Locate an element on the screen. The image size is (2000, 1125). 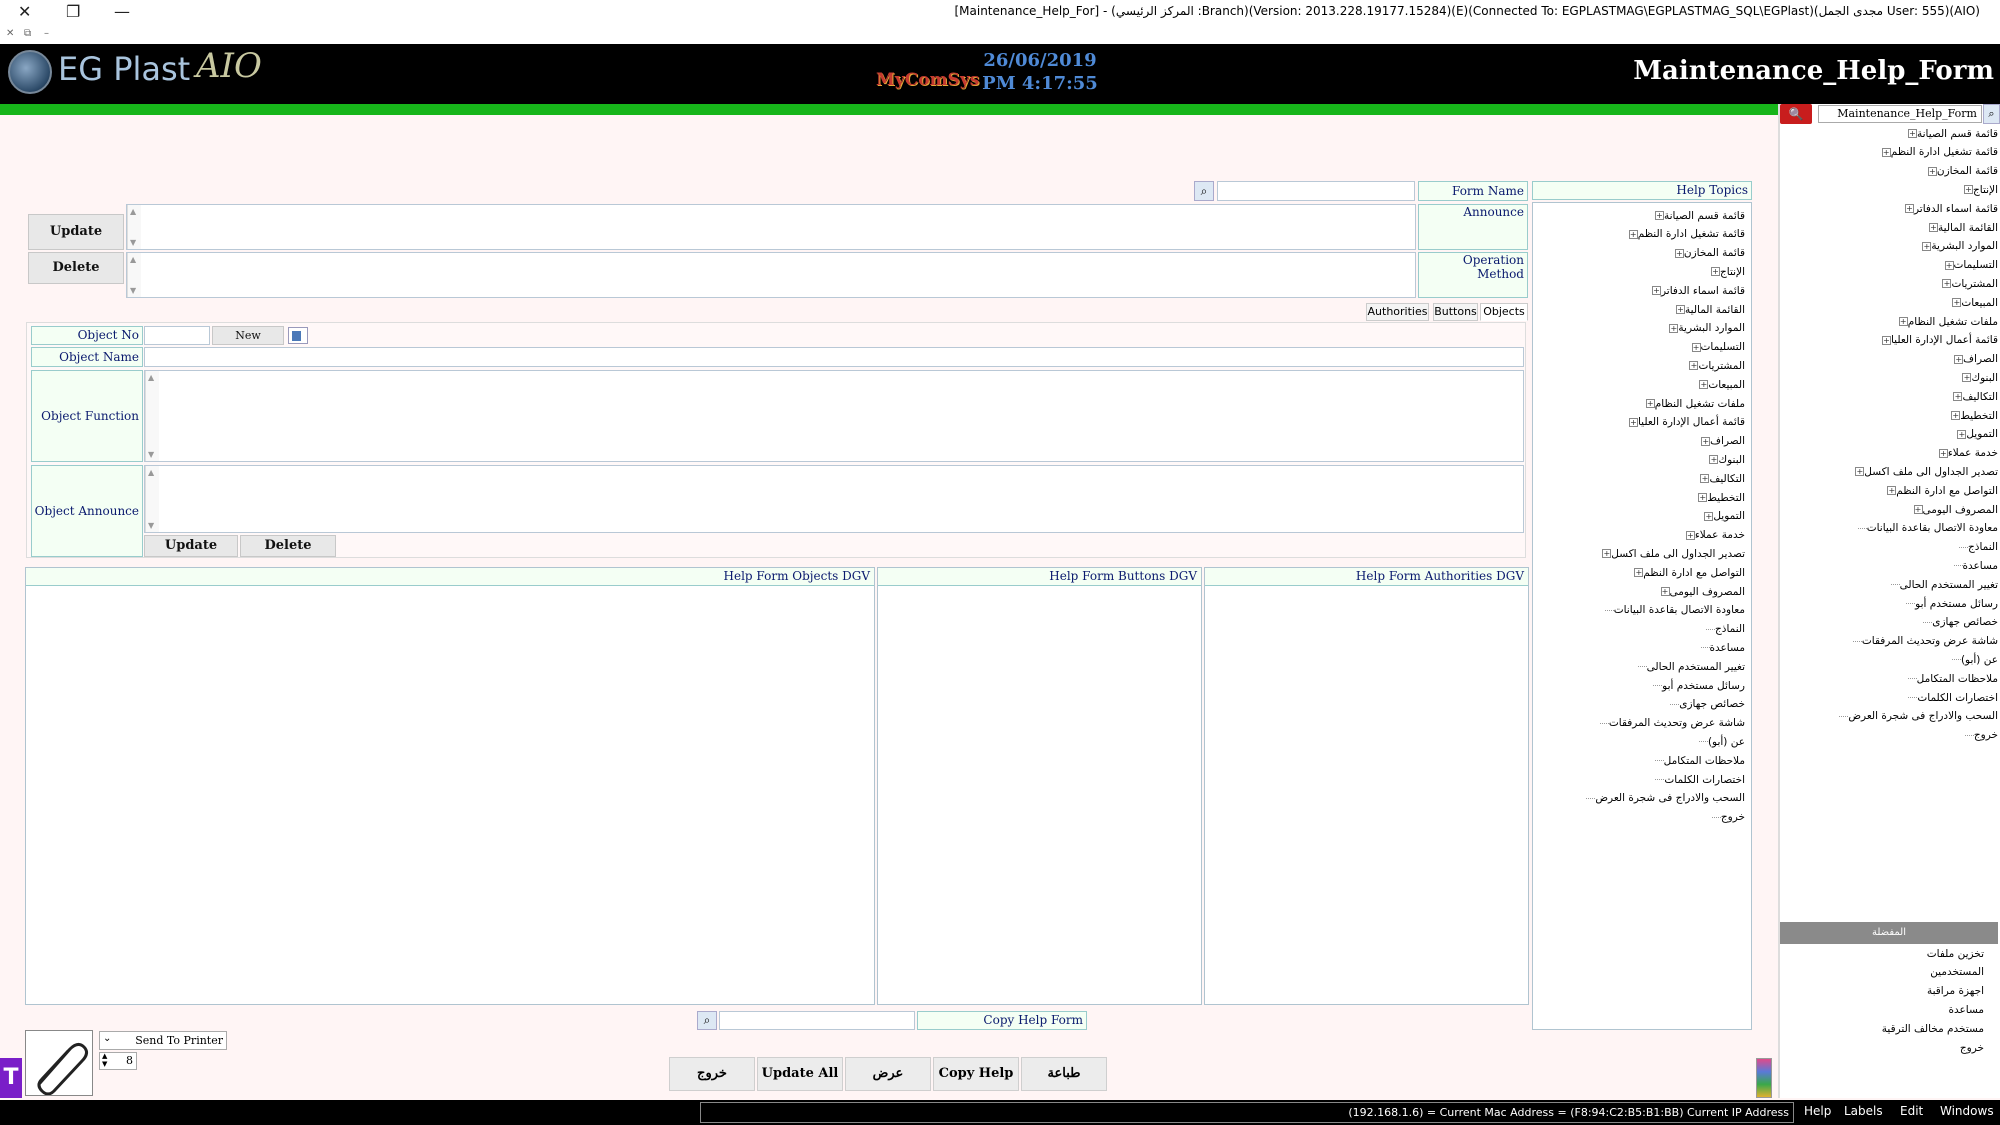
side-tree-item: قائمة اسماء الدفاتر + is located at coordinates (1950, 208).